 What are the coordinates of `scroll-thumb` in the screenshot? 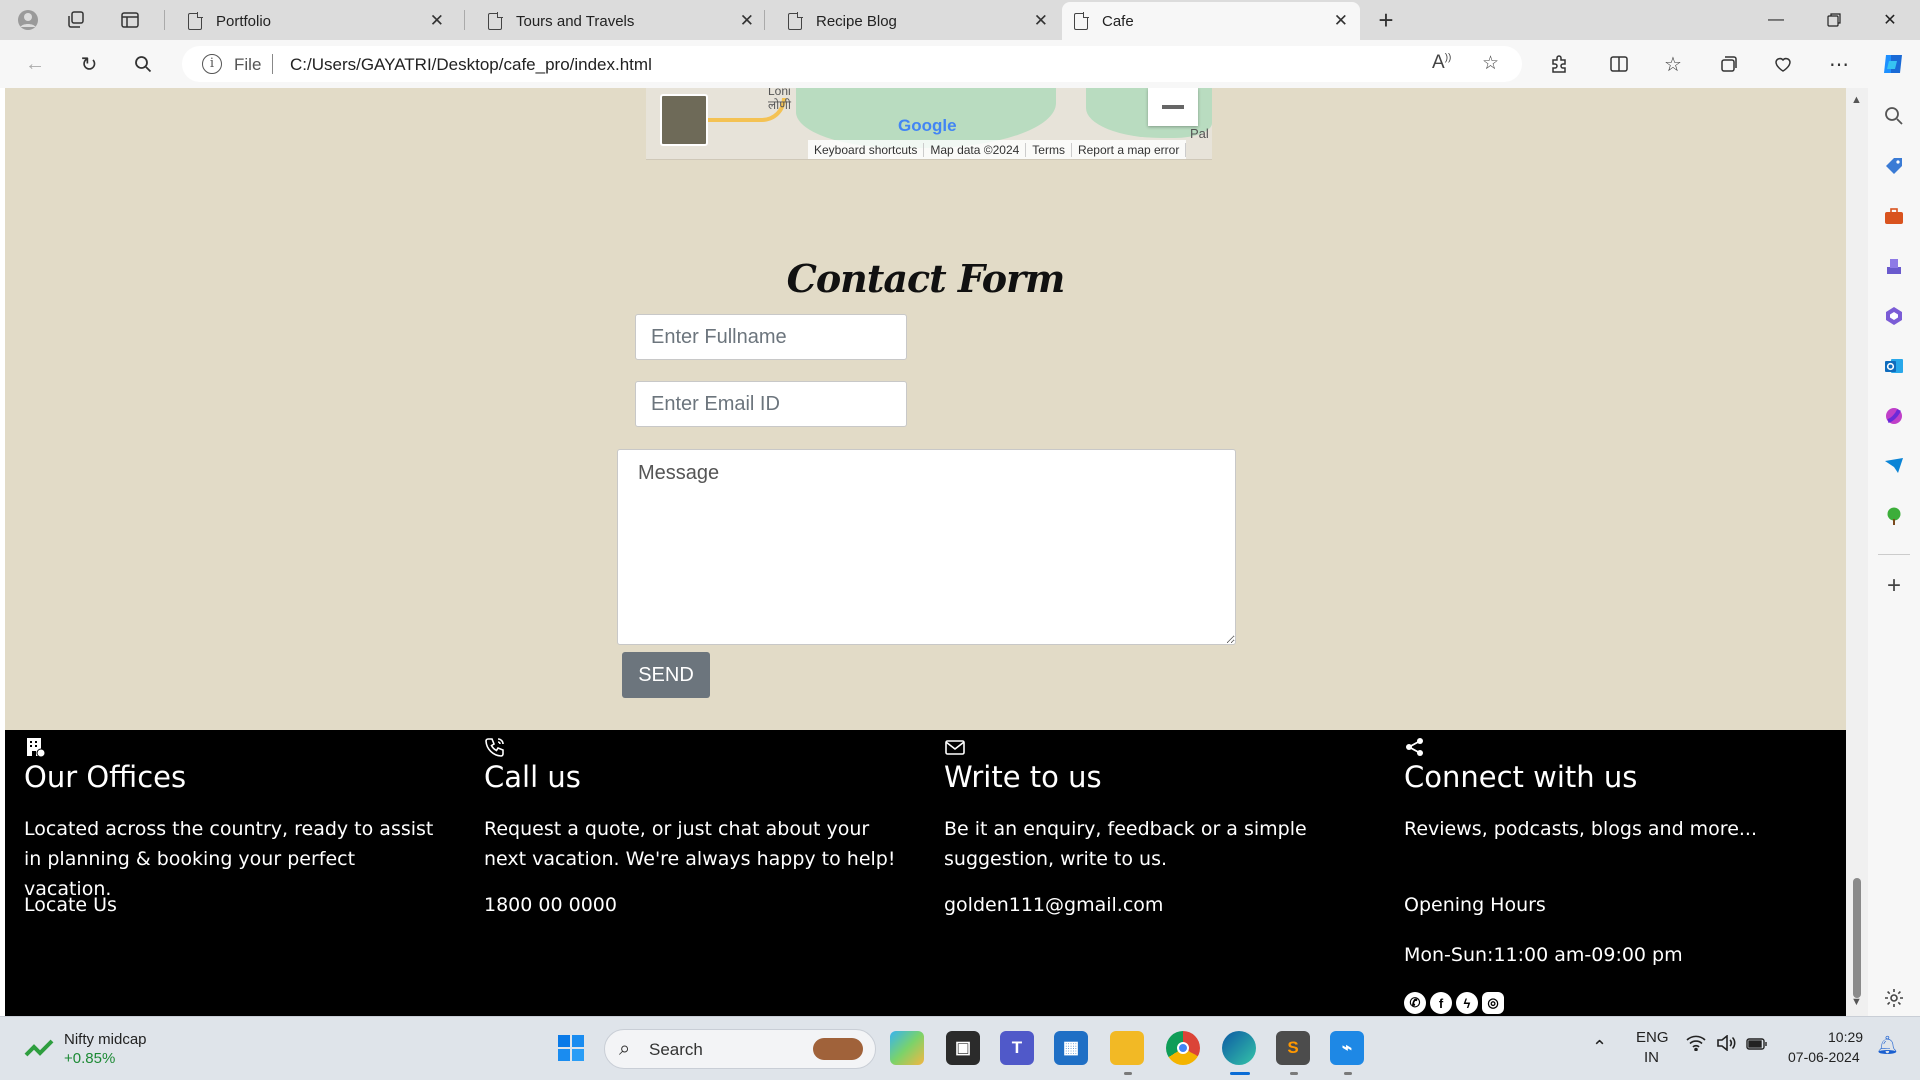 It's located at (1857, 938).